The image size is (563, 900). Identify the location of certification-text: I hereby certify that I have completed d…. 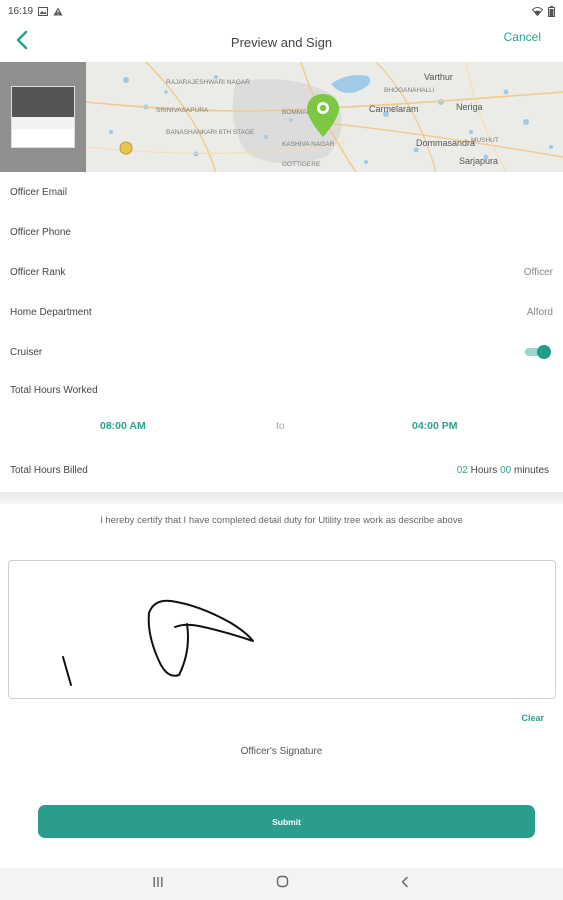
(281, 520).